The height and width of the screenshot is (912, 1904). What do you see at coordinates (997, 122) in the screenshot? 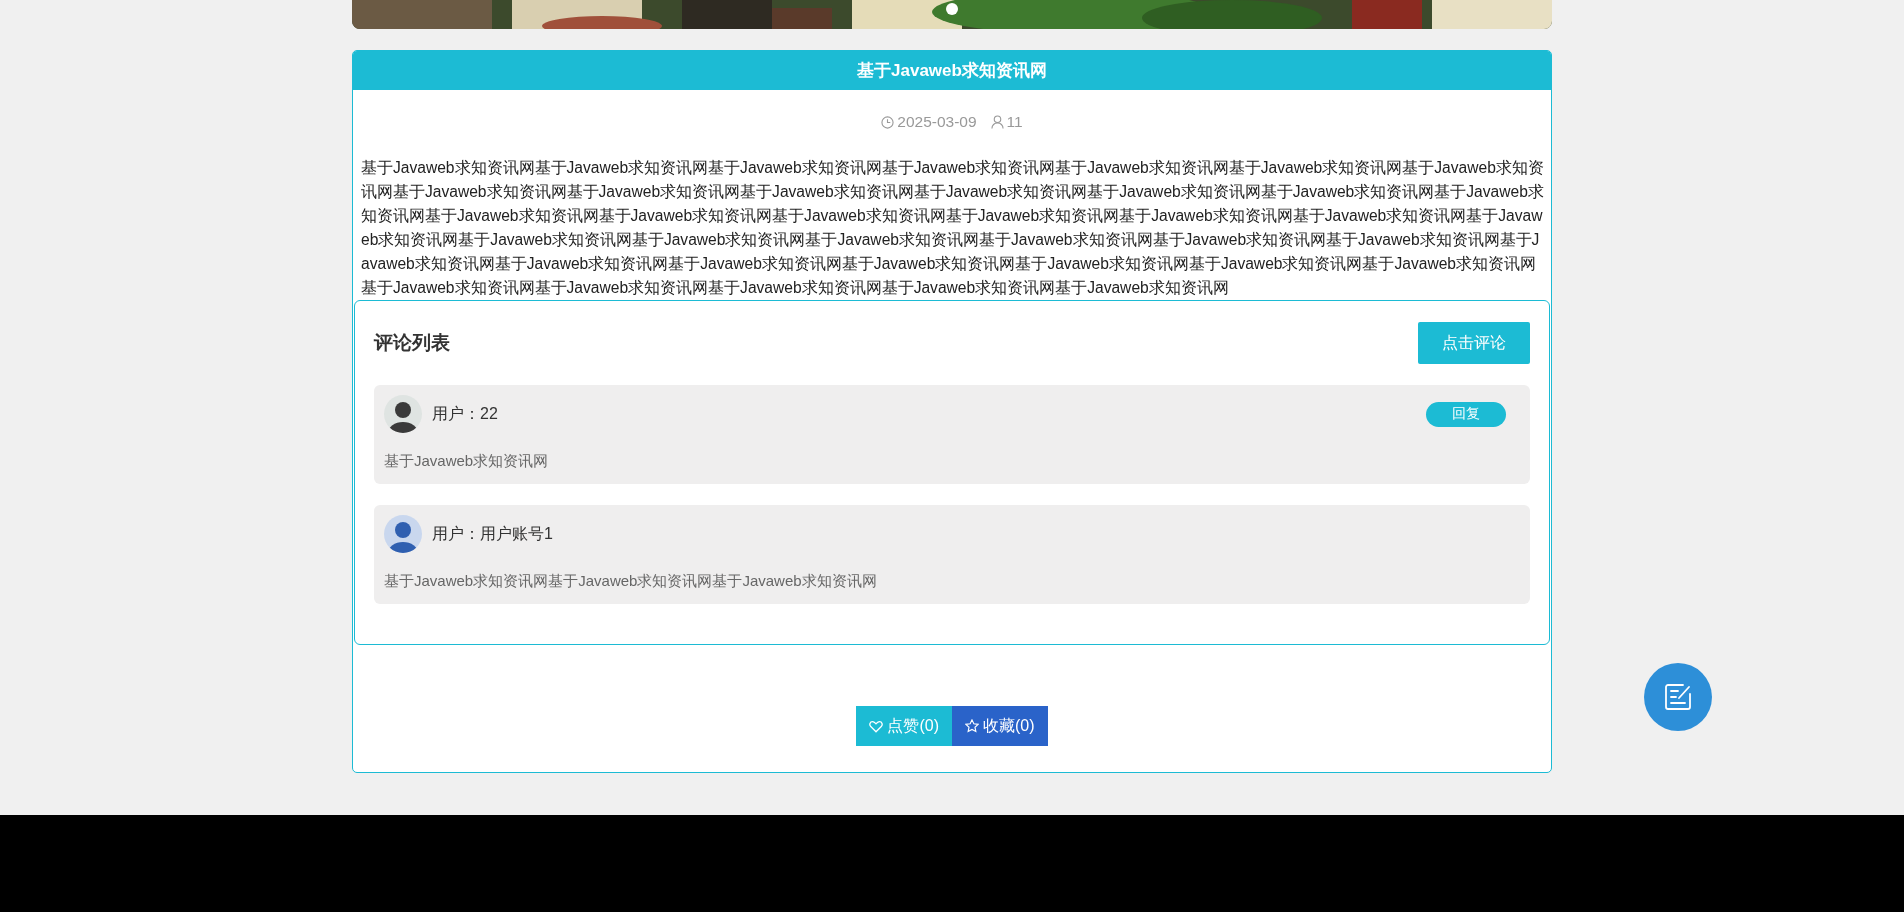
I see `user-icon` at bounding box center [997, 122].